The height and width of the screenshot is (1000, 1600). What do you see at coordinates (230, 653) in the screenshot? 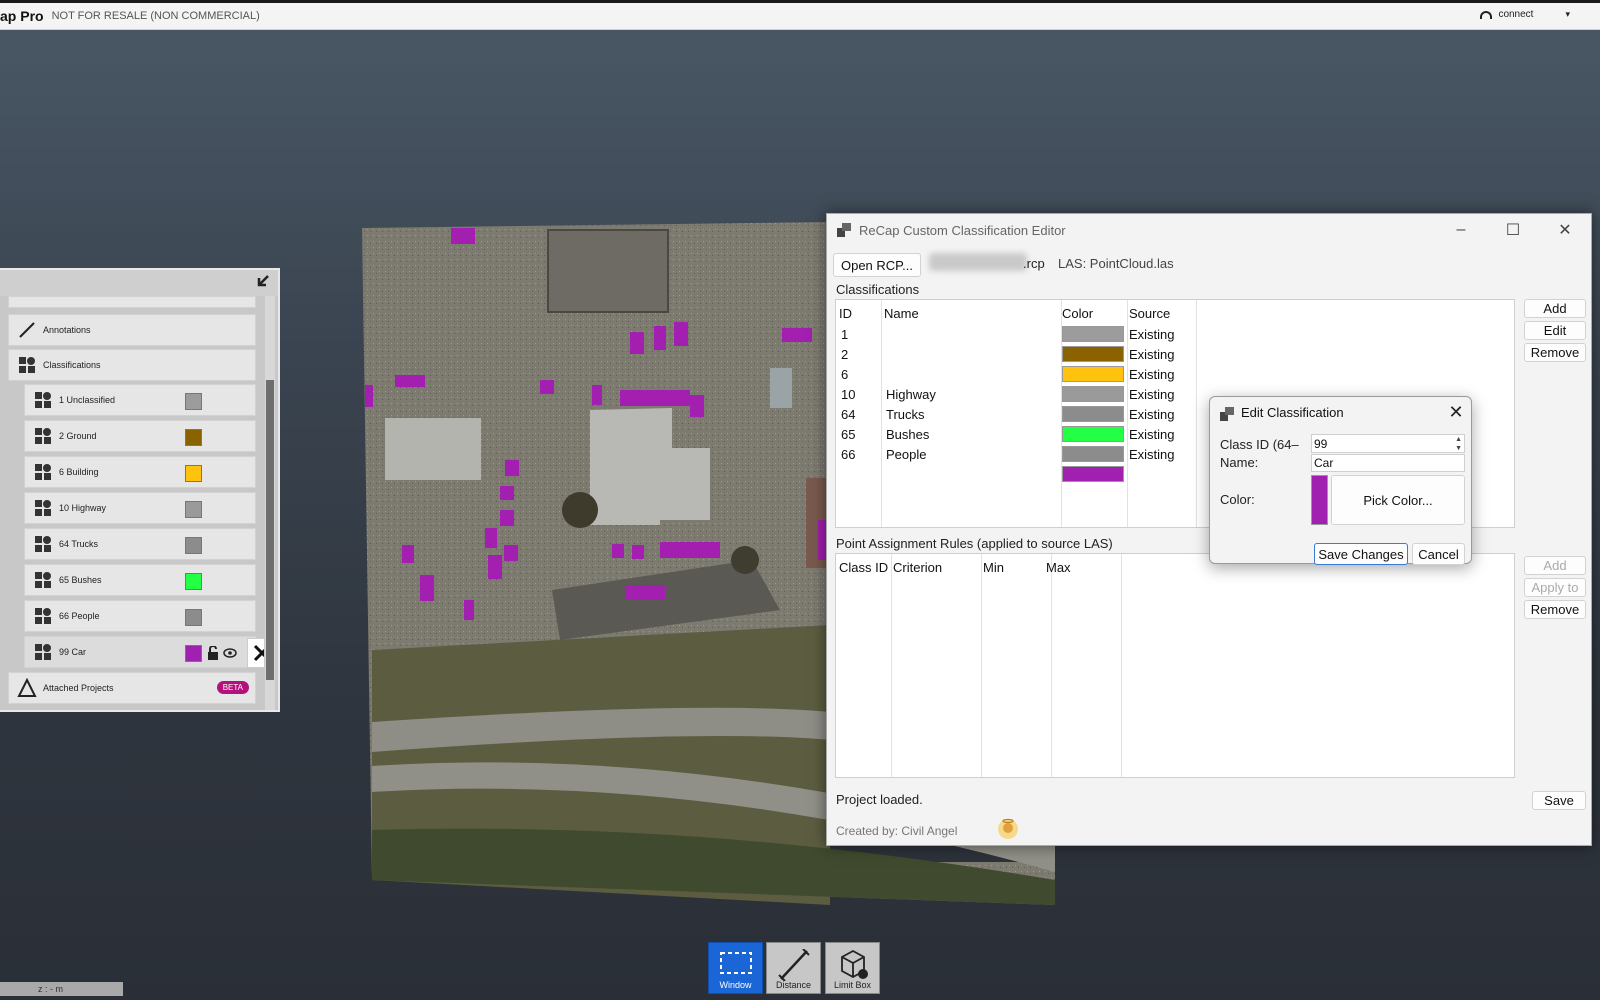
I see `eye-icon` at bounding box center [230, 653].